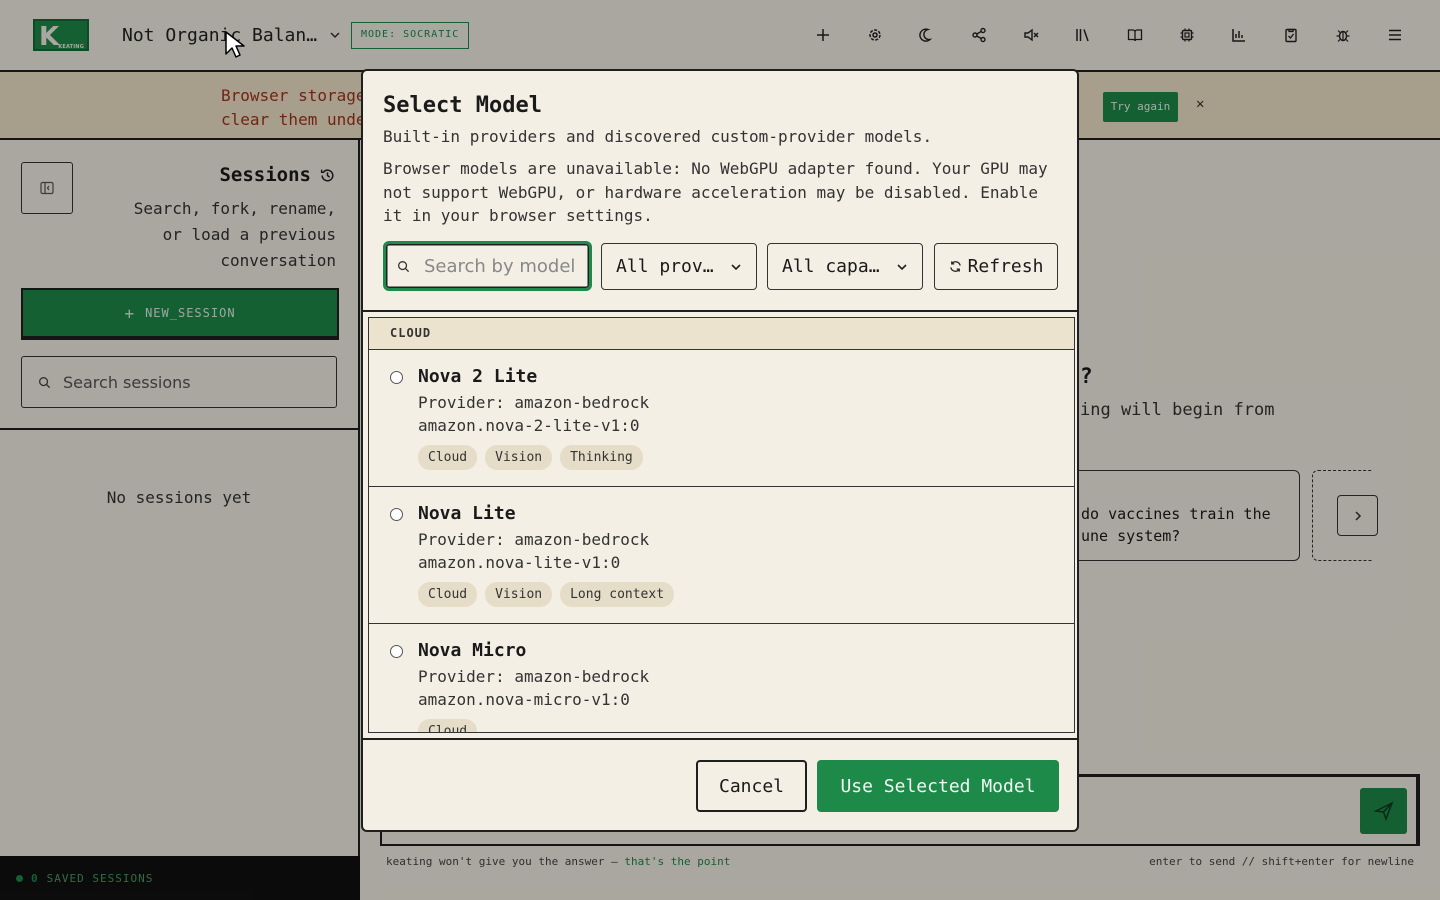 Image resolution: width=1440 pixels, height=900 pixels. I want to click on model-tags: Cloud Vision Long context, so click(546, 594).